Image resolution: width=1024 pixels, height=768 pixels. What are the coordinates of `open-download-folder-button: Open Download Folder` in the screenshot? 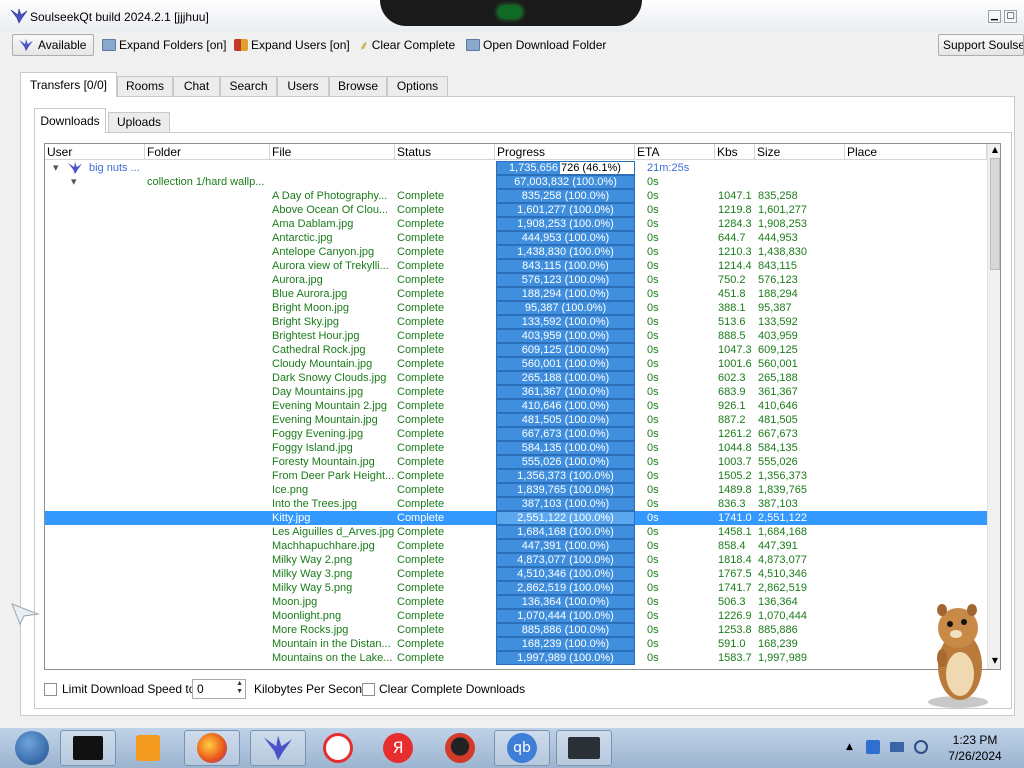 It's located at (536, 45).